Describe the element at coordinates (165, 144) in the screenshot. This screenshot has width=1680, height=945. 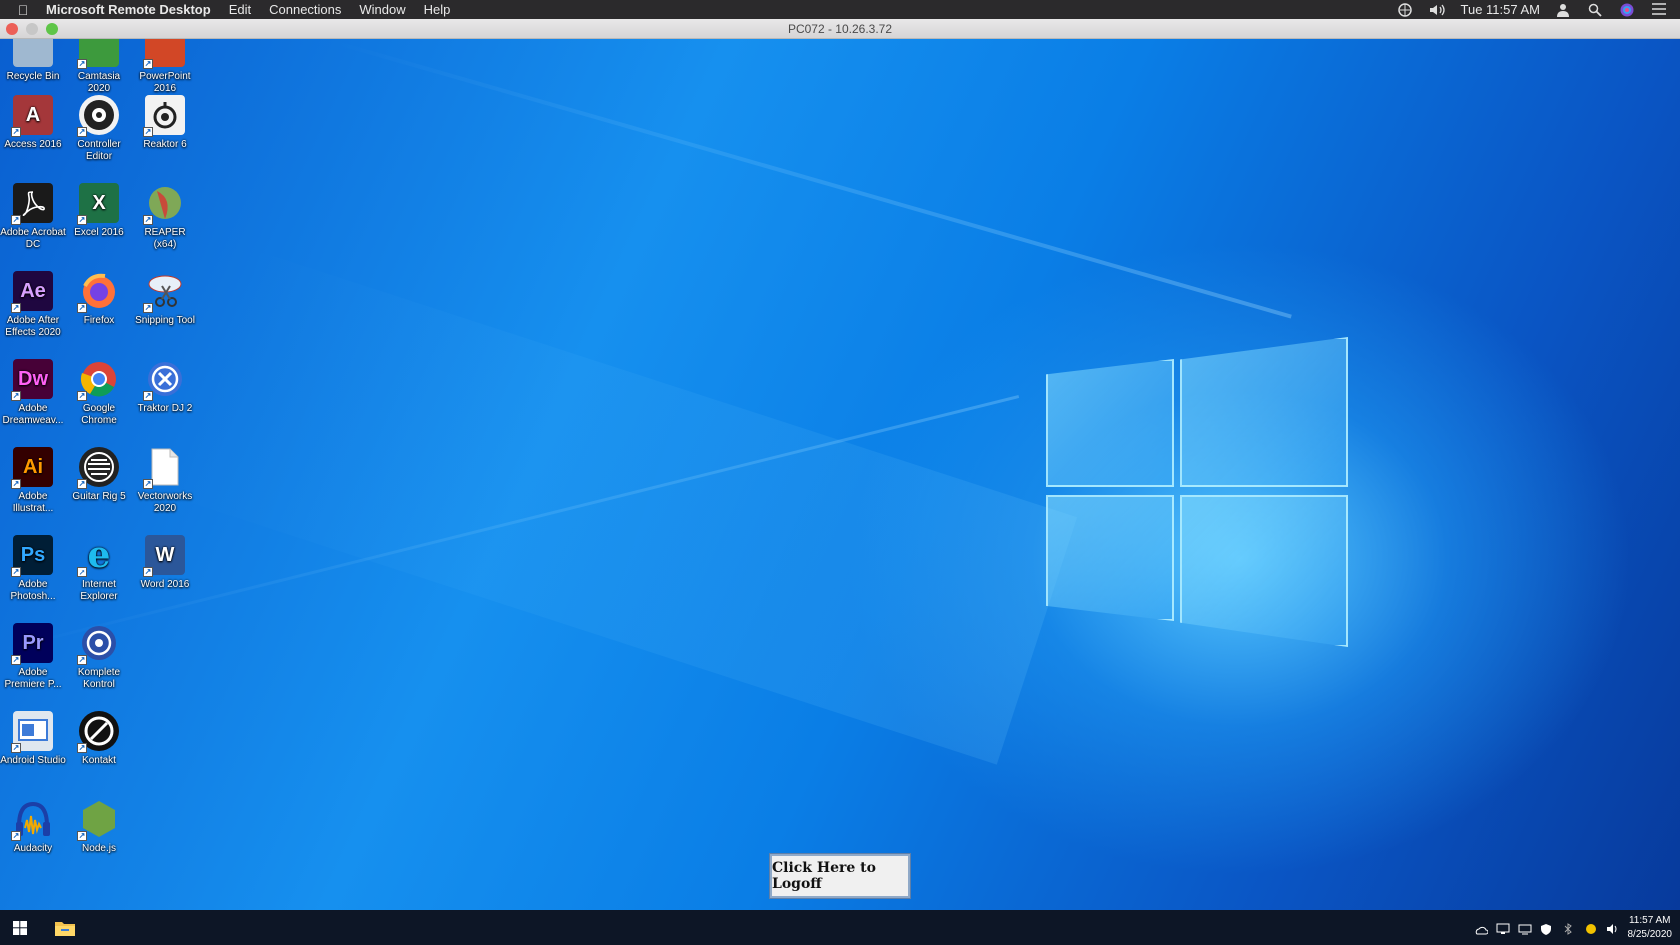
I see `desktop-icon-label: Reaktor 6` at that location.